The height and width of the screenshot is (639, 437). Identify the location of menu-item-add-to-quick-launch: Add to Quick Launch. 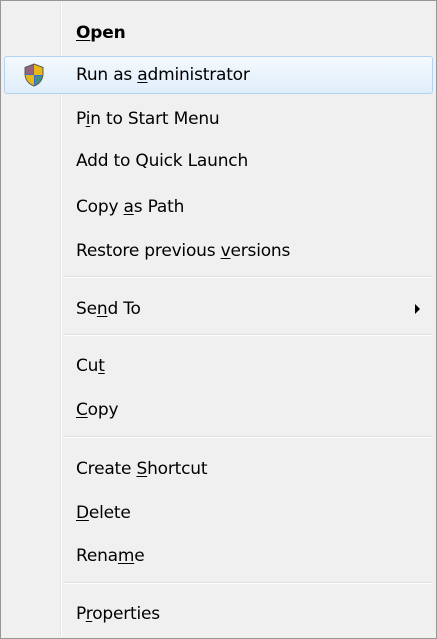
(218, 161).